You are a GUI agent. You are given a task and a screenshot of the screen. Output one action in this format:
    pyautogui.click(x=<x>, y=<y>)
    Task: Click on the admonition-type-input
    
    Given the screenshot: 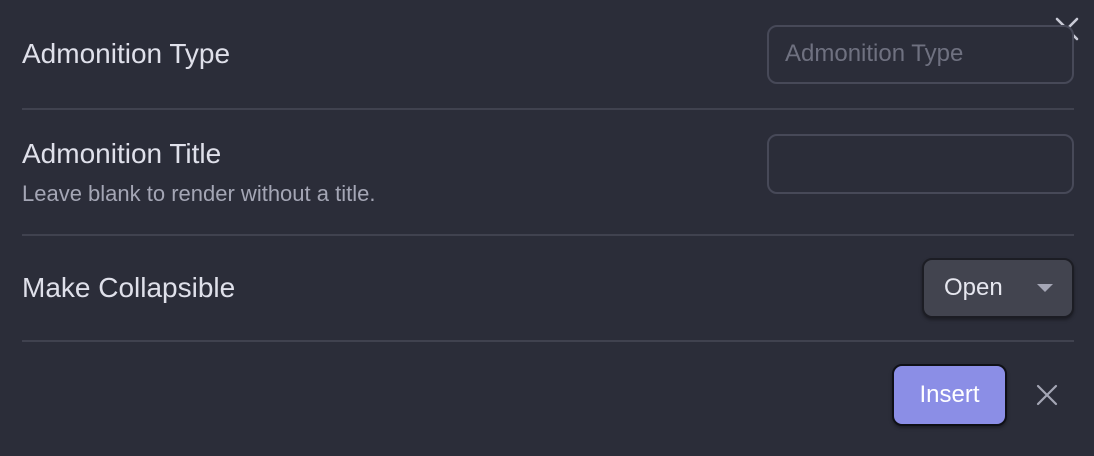 What is the action you would take?
    pyautogui.click(x=920, y=54)
    